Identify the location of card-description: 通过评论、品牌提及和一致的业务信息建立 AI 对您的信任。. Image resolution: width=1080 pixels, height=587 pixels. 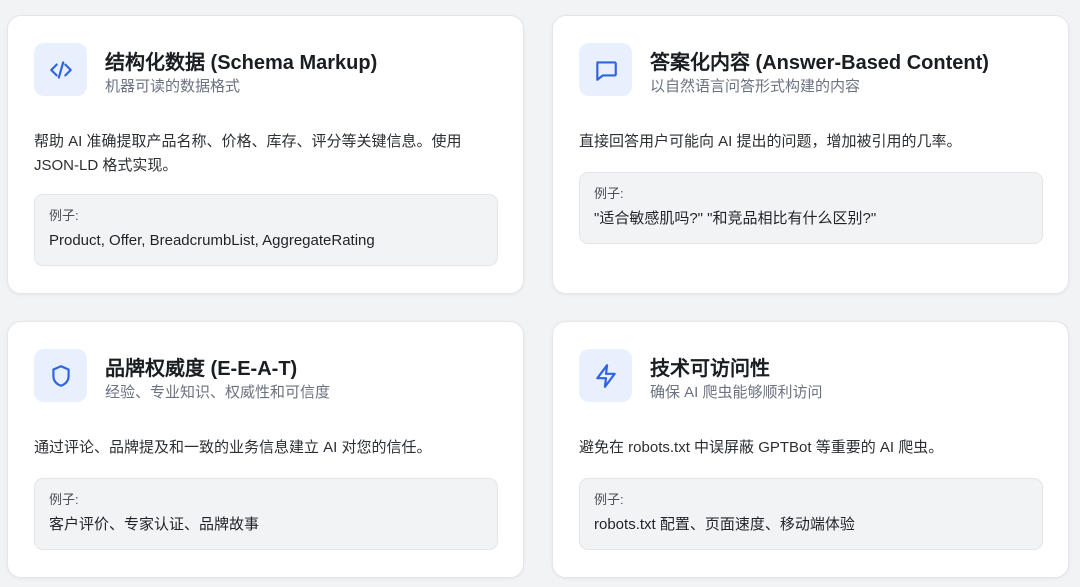
(233, 447).